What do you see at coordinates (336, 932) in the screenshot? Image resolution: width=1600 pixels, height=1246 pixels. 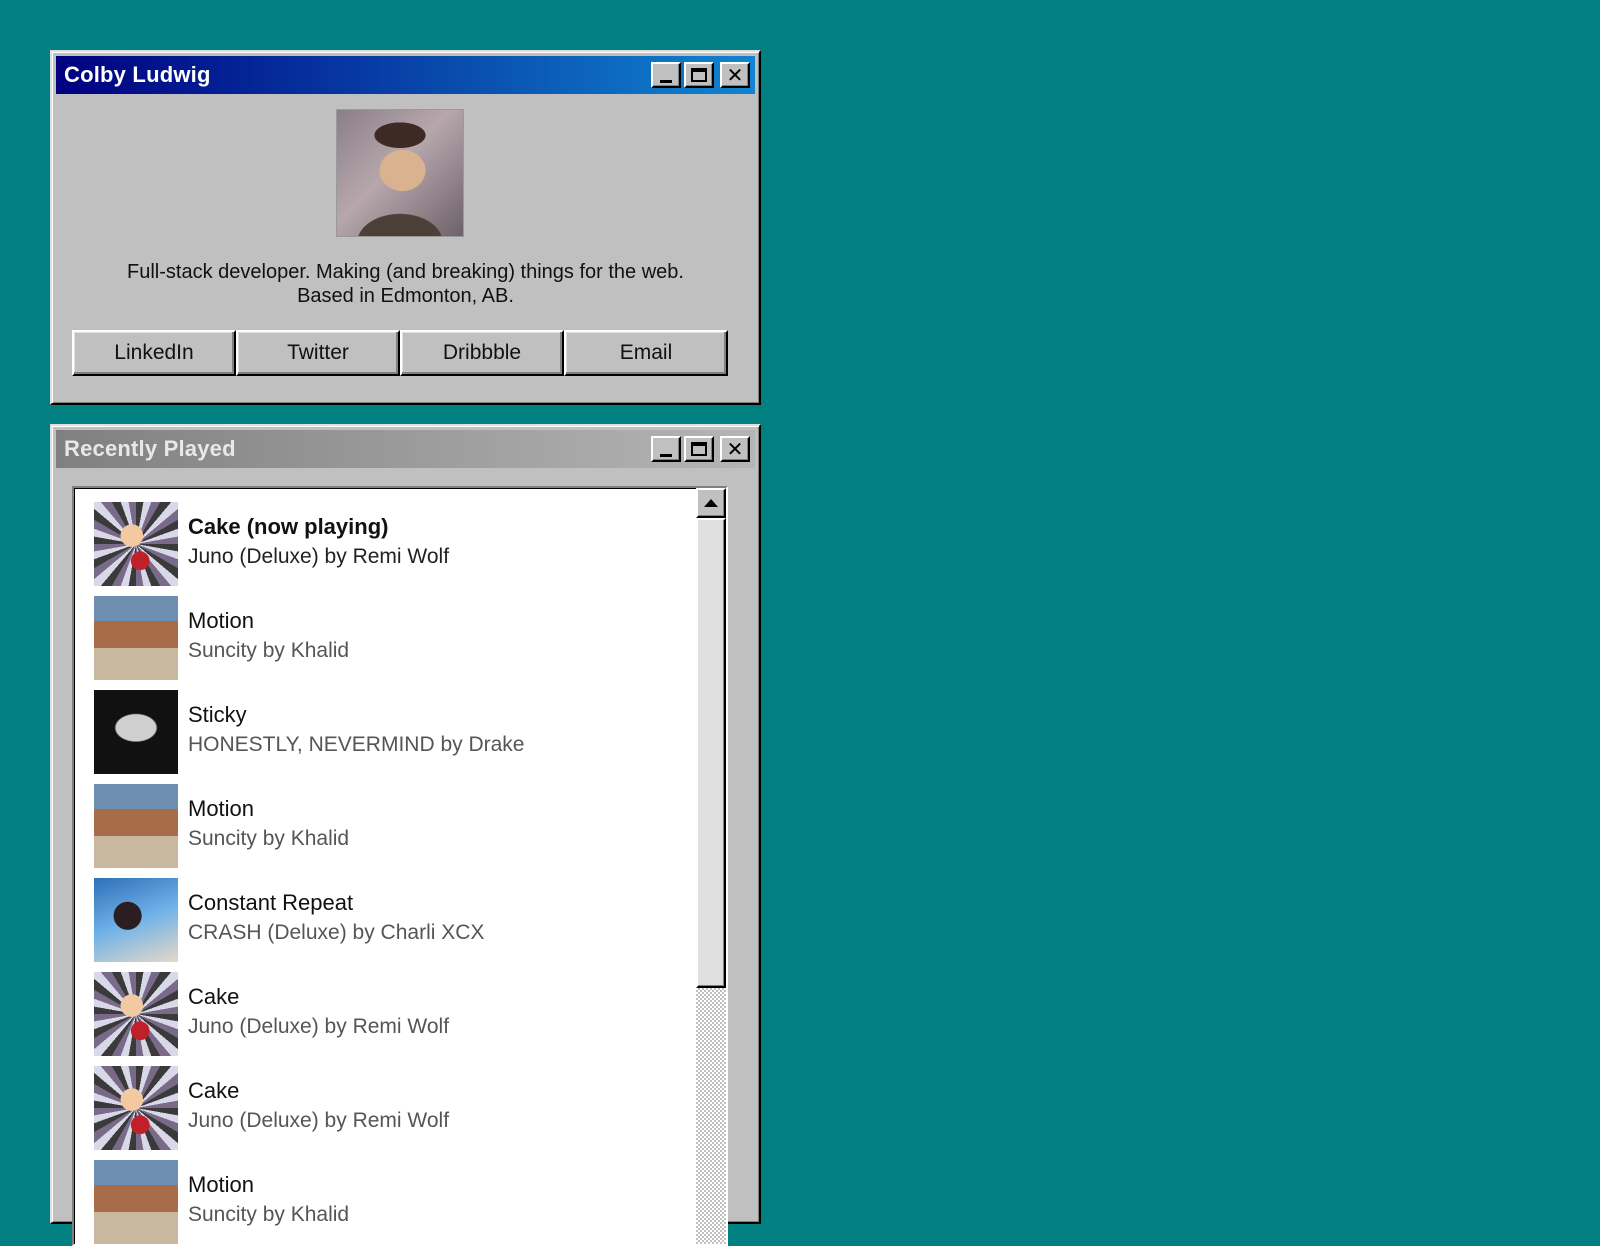 I see `track-subtitle: CRASH (Deluxe) by Charli XCX` at bounding box center [336, 932].